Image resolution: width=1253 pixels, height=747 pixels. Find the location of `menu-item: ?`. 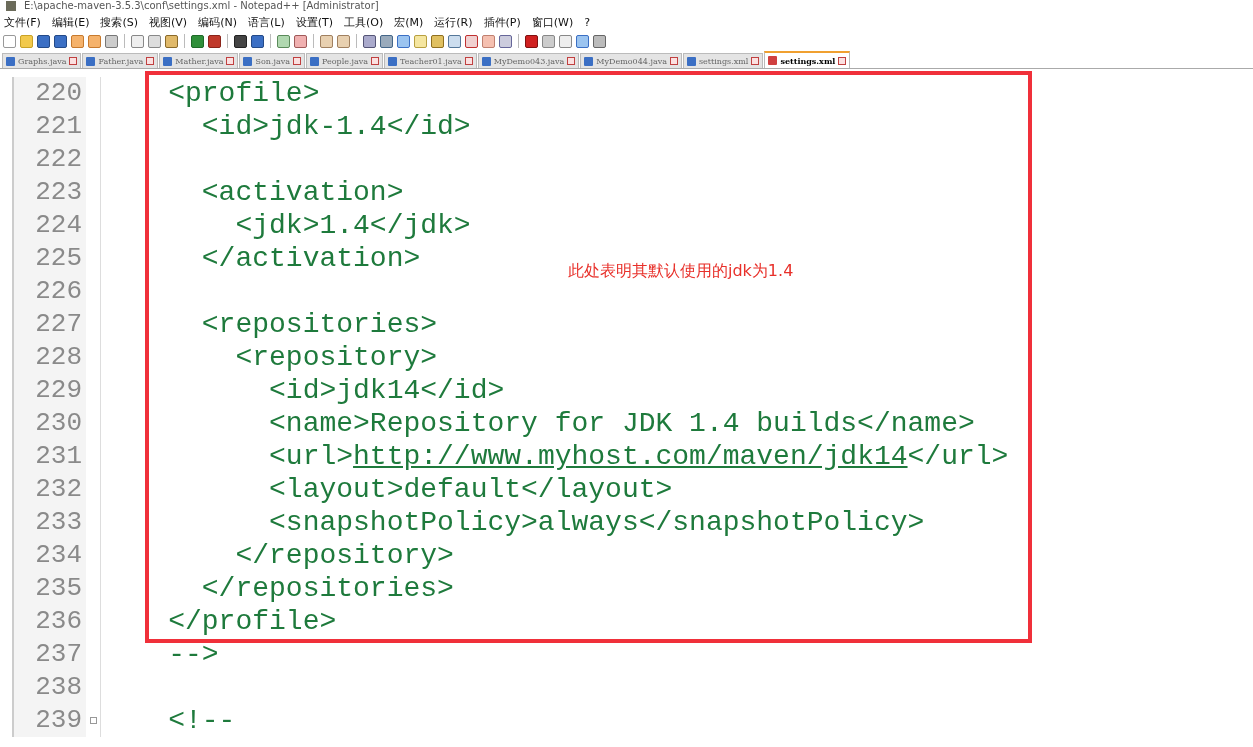

menu-item: ? is located at coordinates (587, 22).